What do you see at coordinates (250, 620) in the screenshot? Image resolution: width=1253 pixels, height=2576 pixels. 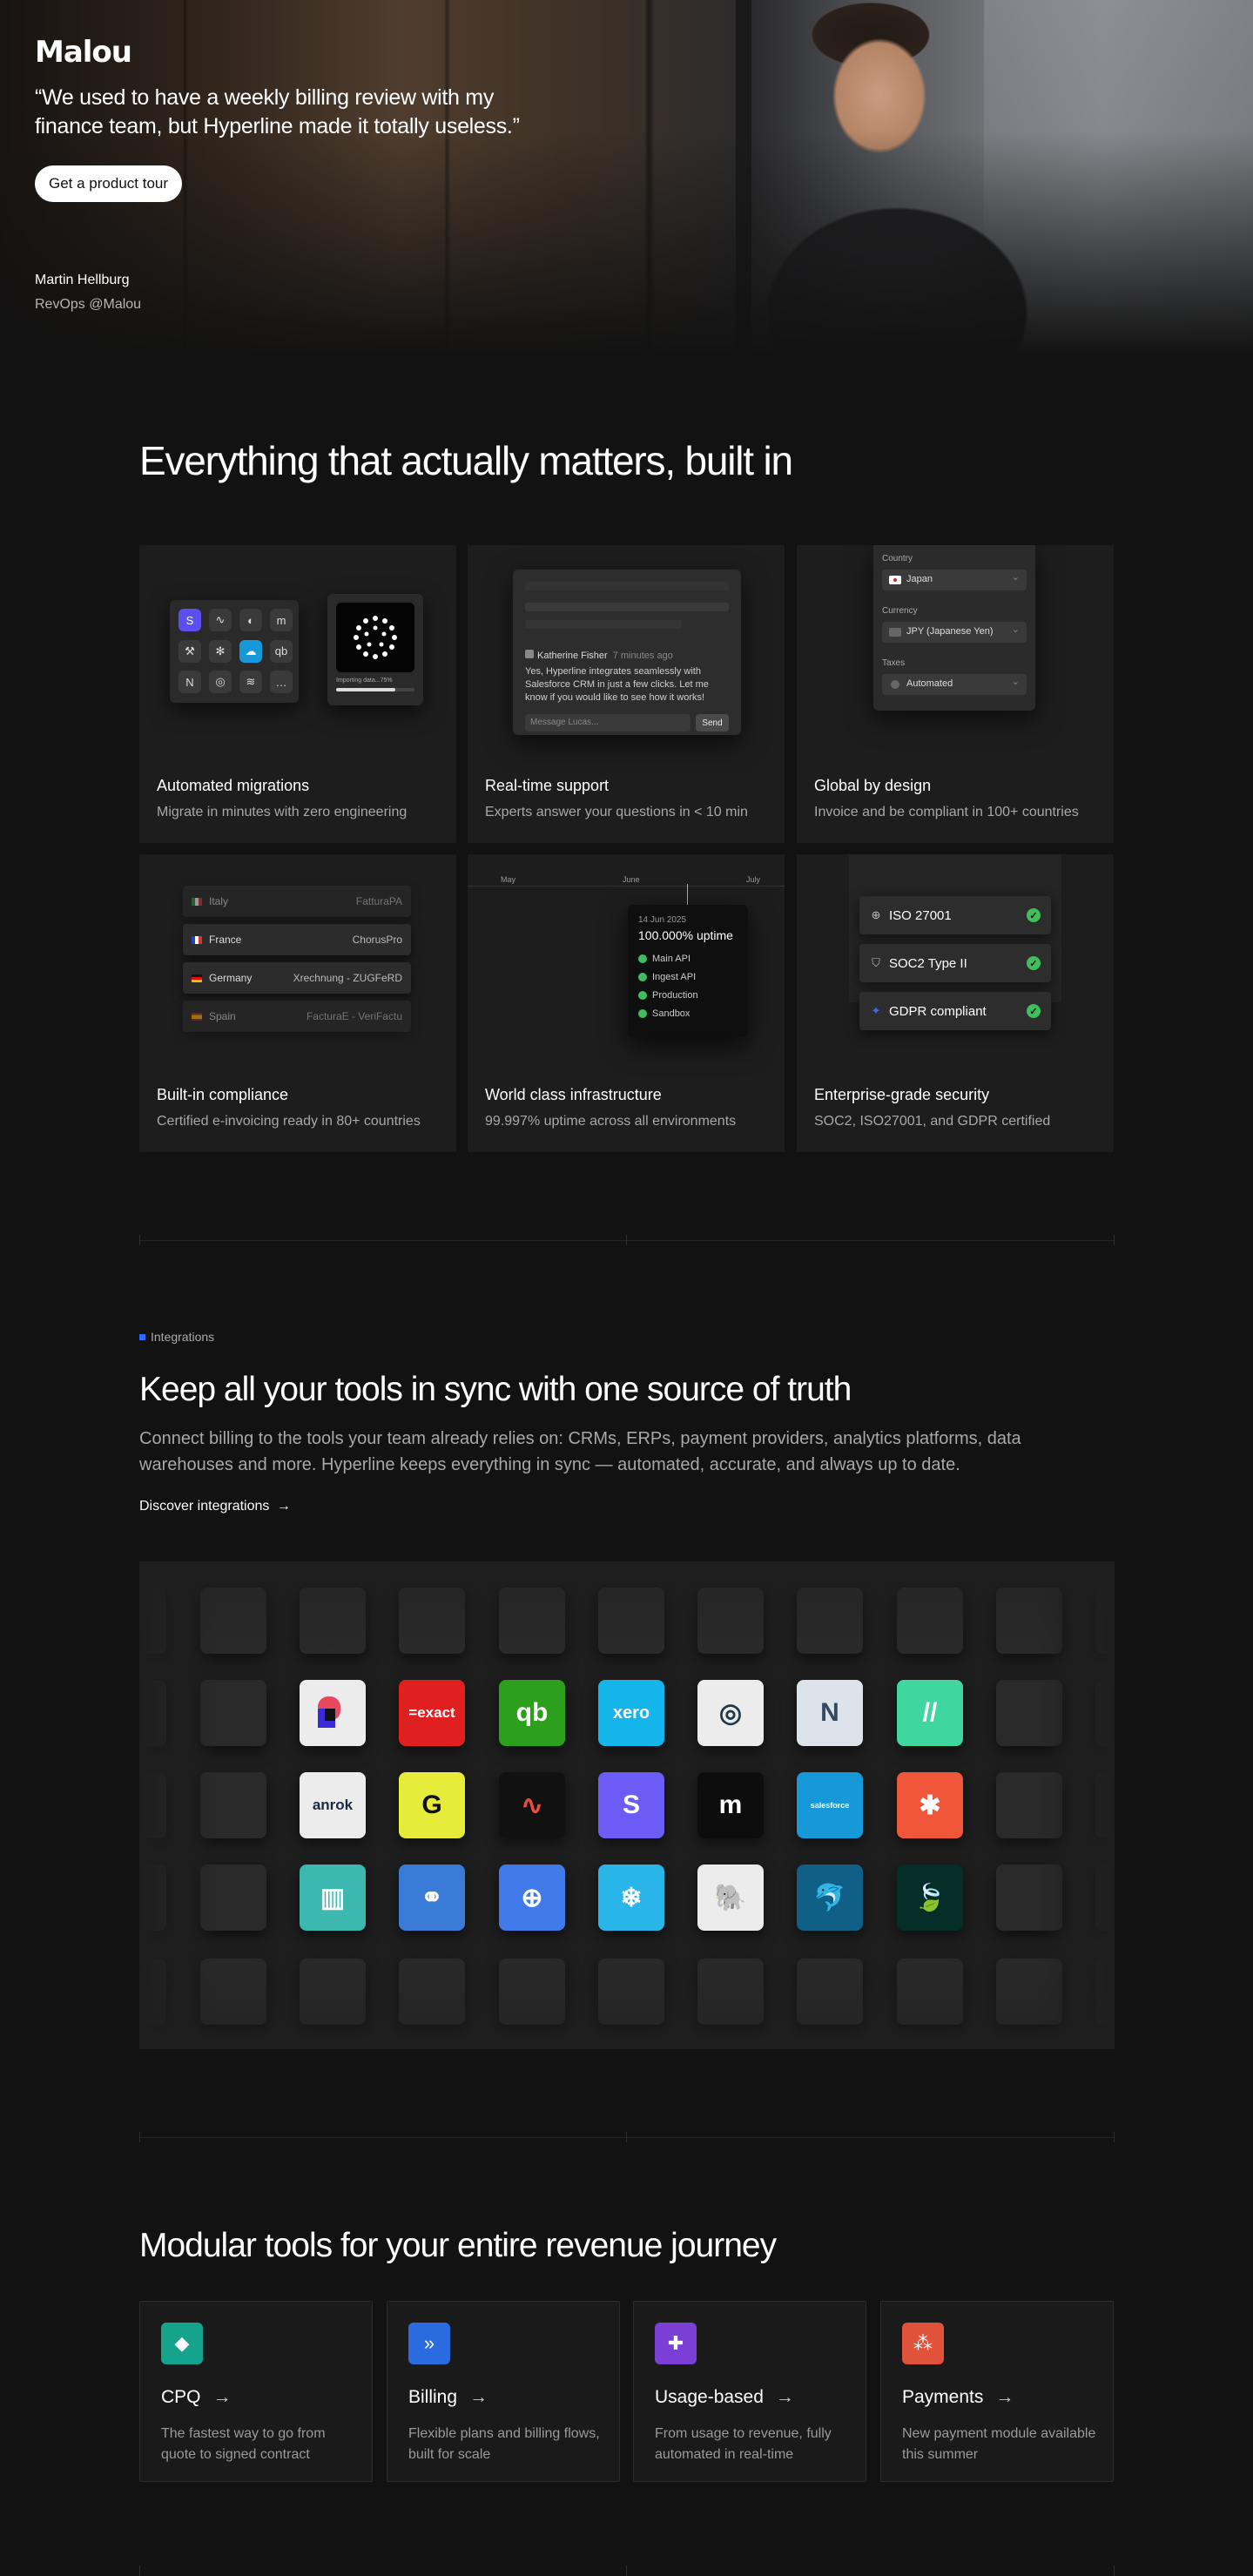 I see `chargebee-icon: ◐` at bounding box center [250, 620].